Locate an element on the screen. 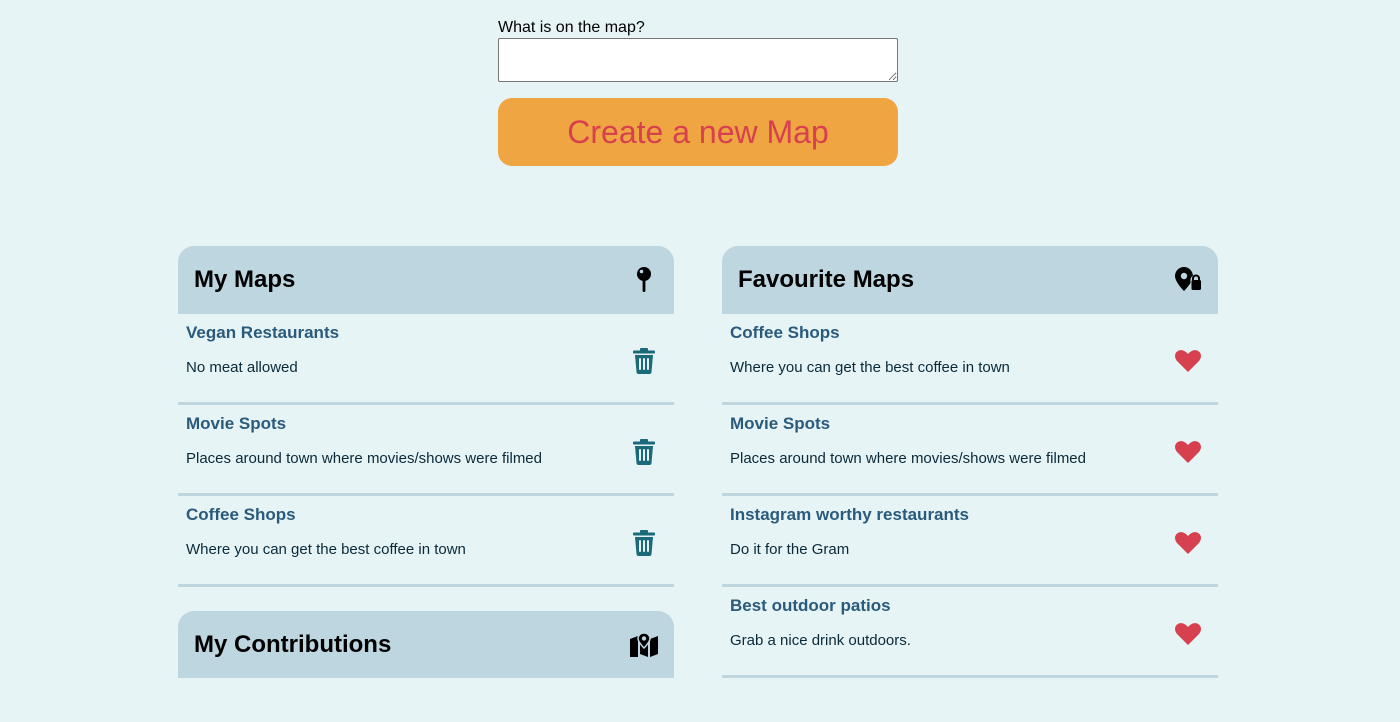  map-description: No meat allowed is located at coordinates (242, 367).